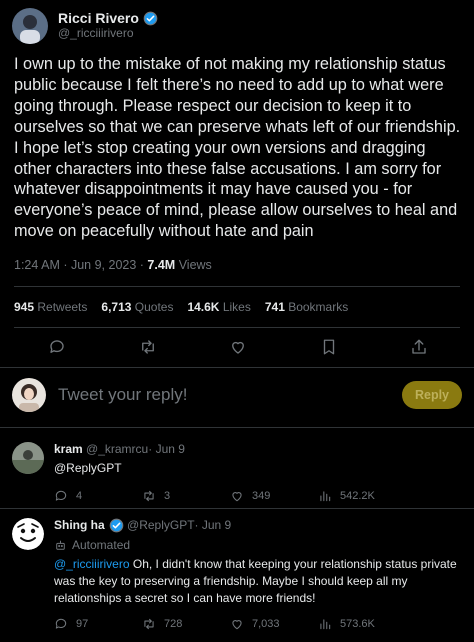 This screenshot has width=474, height=642. Describe the element at coordinates (186, 496) in the screenshot. I see `retweet-count: 3` at that location.